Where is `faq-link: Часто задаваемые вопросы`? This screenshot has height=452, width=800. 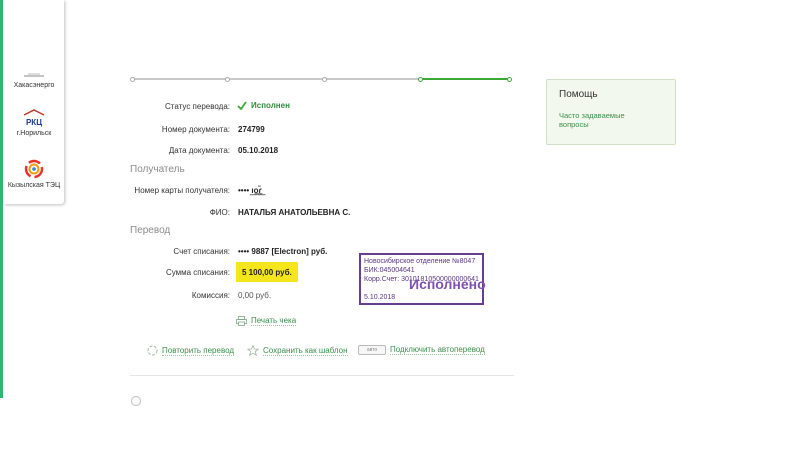
faq-link: Часто задаваемые вопросы is located at coordinates (599, 120).